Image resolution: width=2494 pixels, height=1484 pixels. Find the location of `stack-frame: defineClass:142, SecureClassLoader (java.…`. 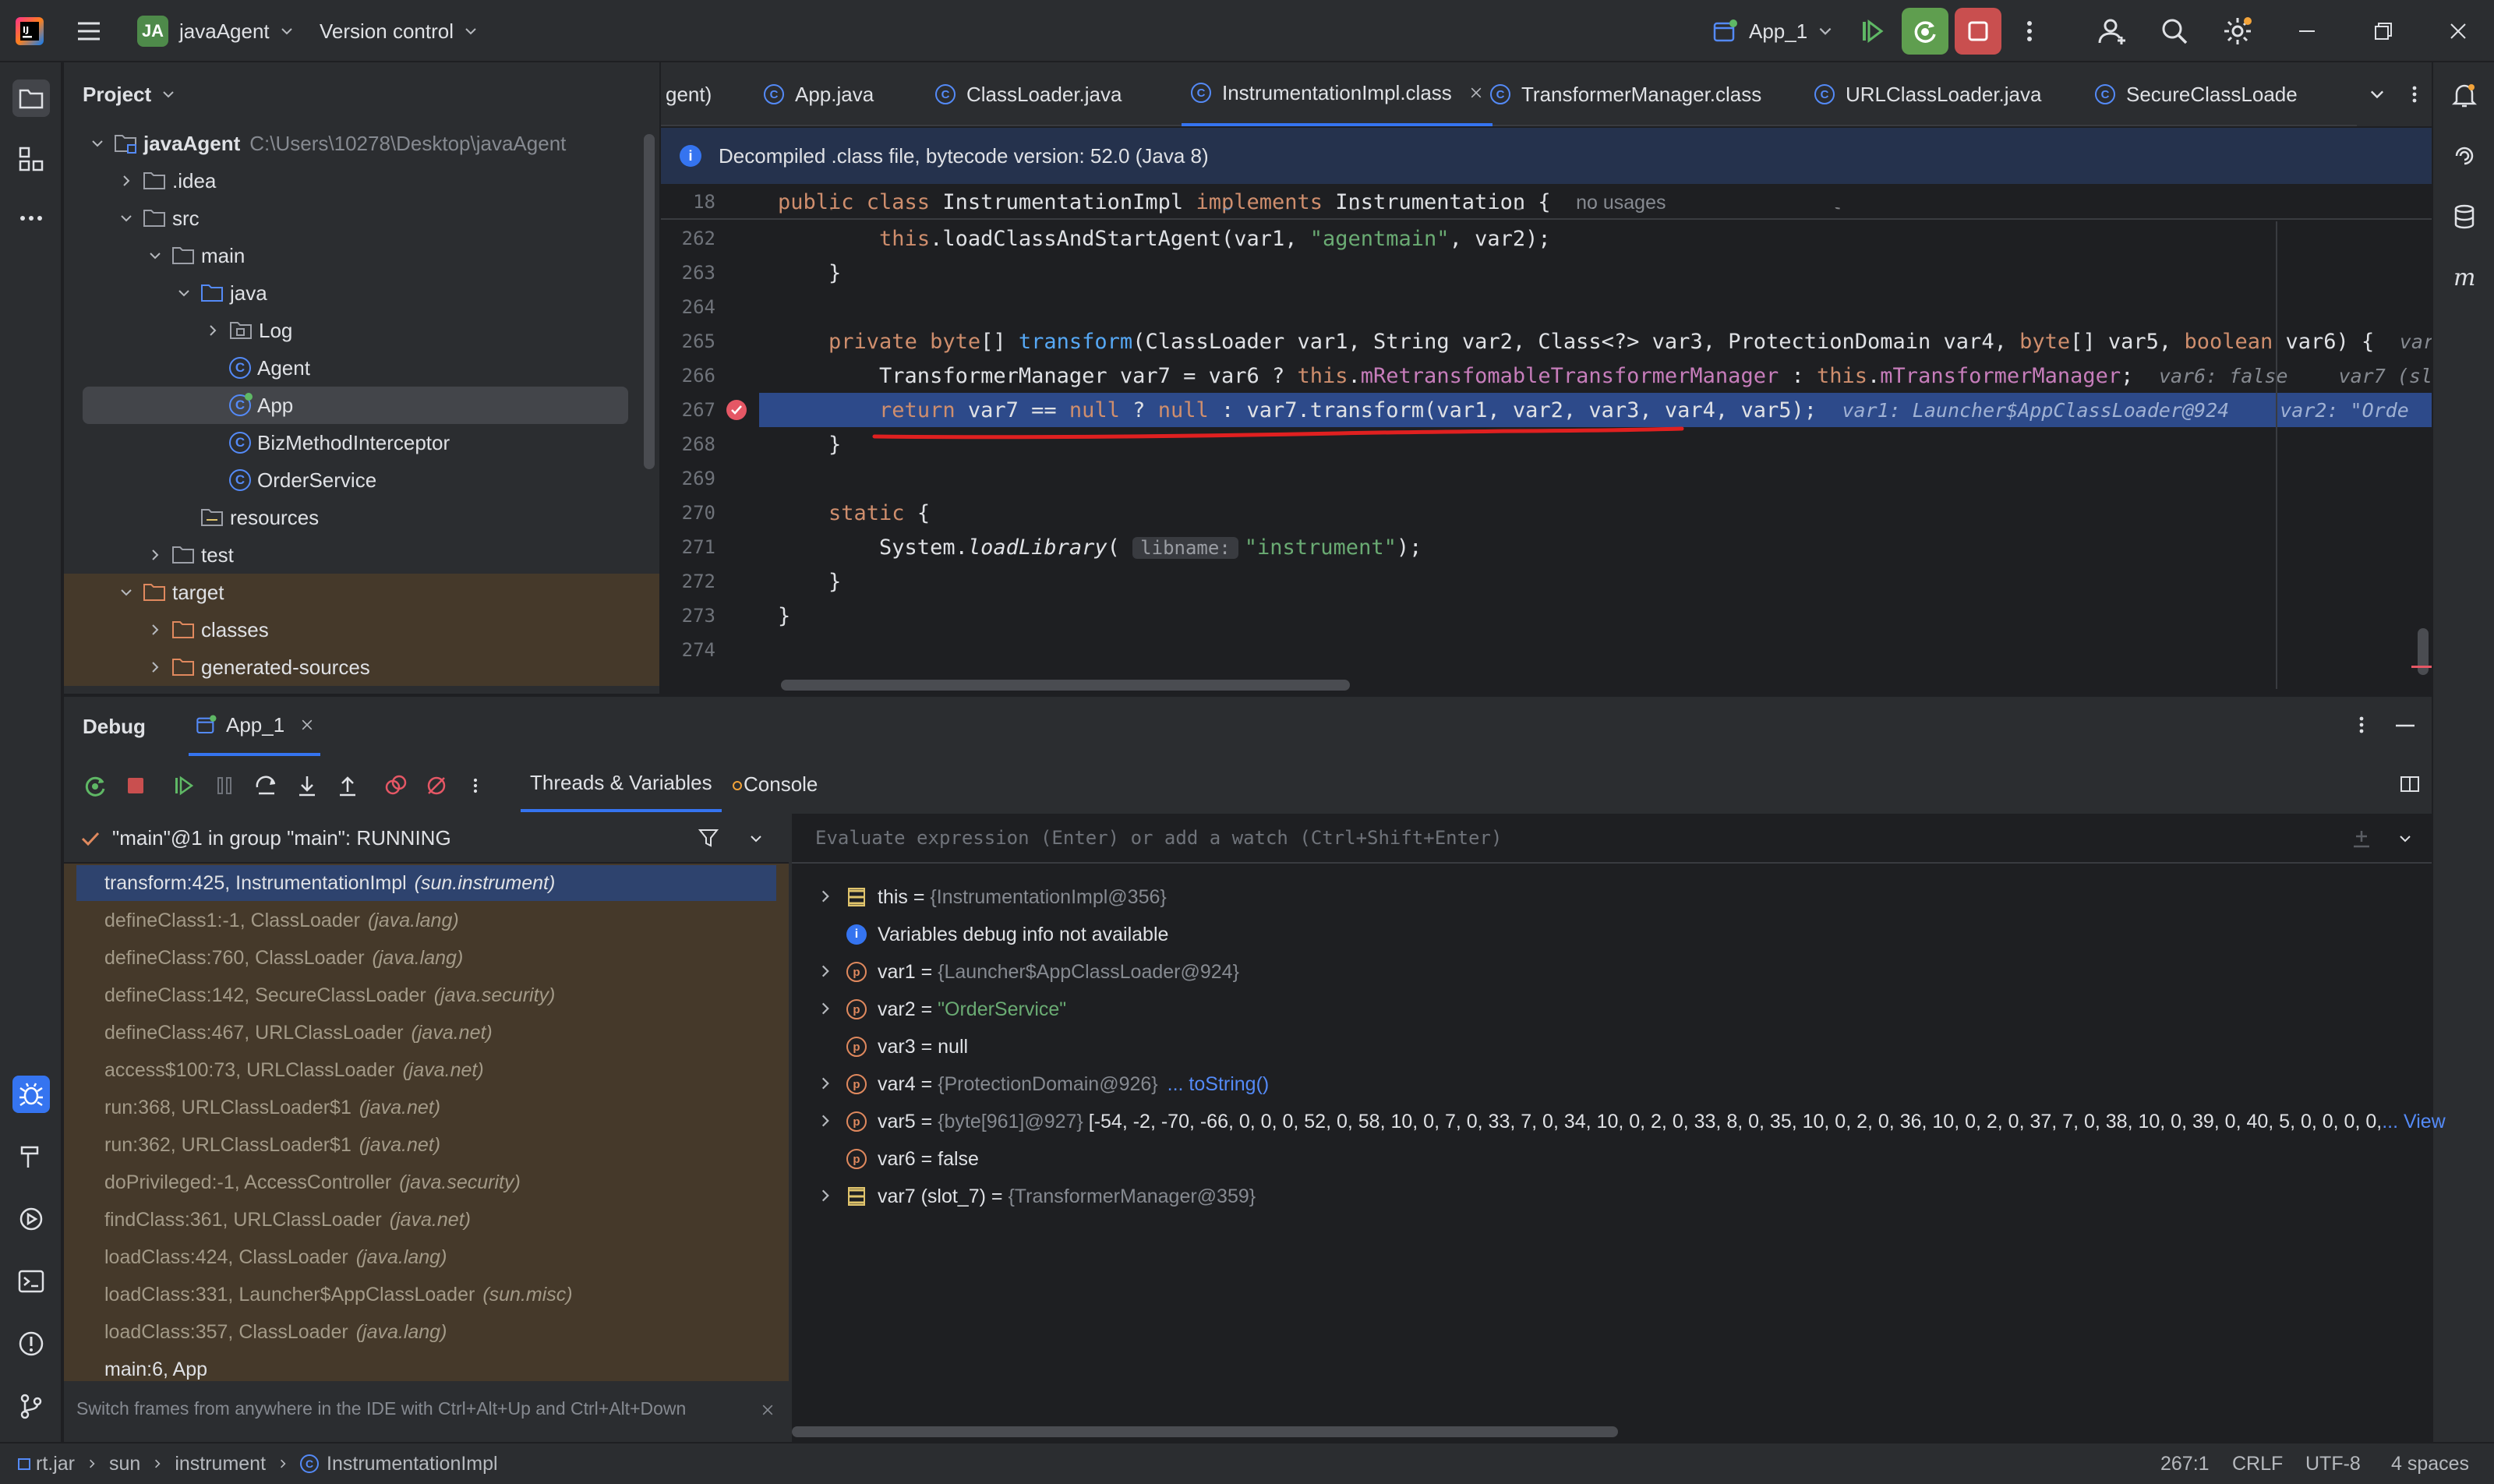

stack-frame: defineClass:142, SecureClassLoader (java.… is located at coordinates (426, 995).